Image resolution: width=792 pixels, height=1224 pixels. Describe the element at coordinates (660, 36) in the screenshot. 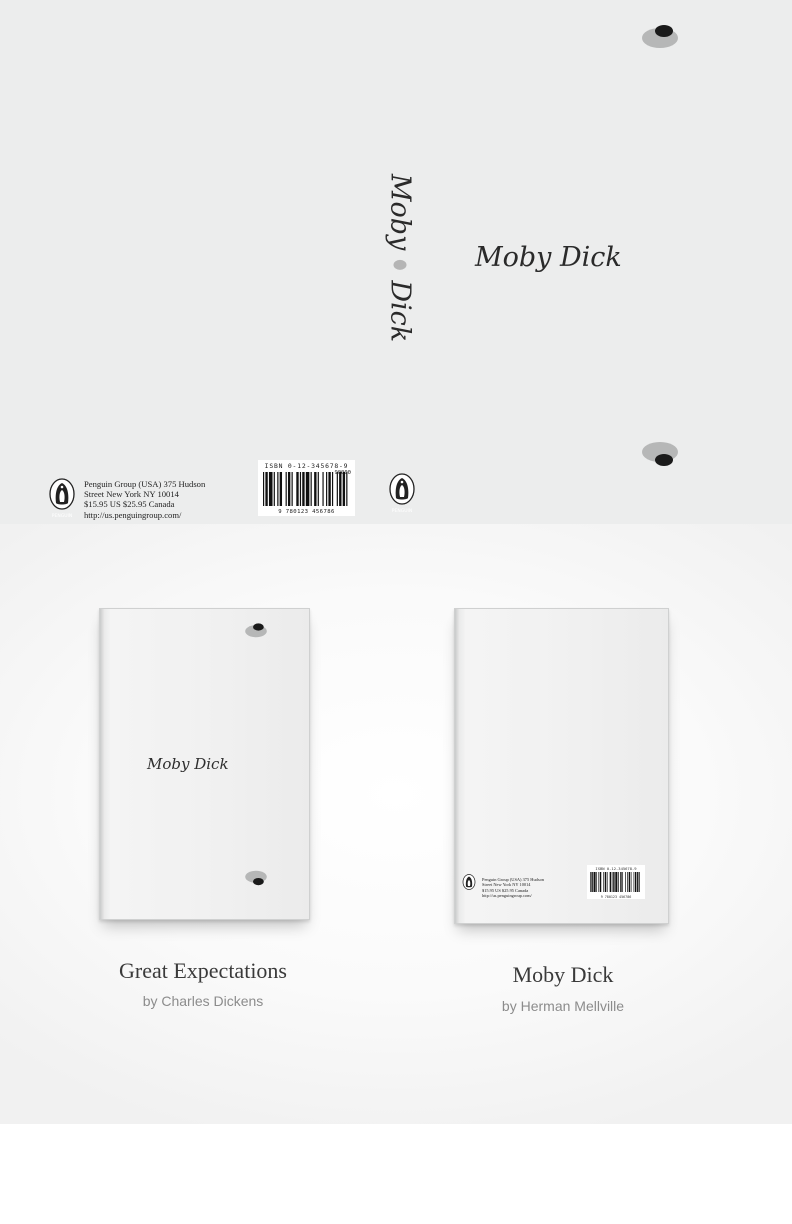

I see `whale-eye-icon-top` at that location.